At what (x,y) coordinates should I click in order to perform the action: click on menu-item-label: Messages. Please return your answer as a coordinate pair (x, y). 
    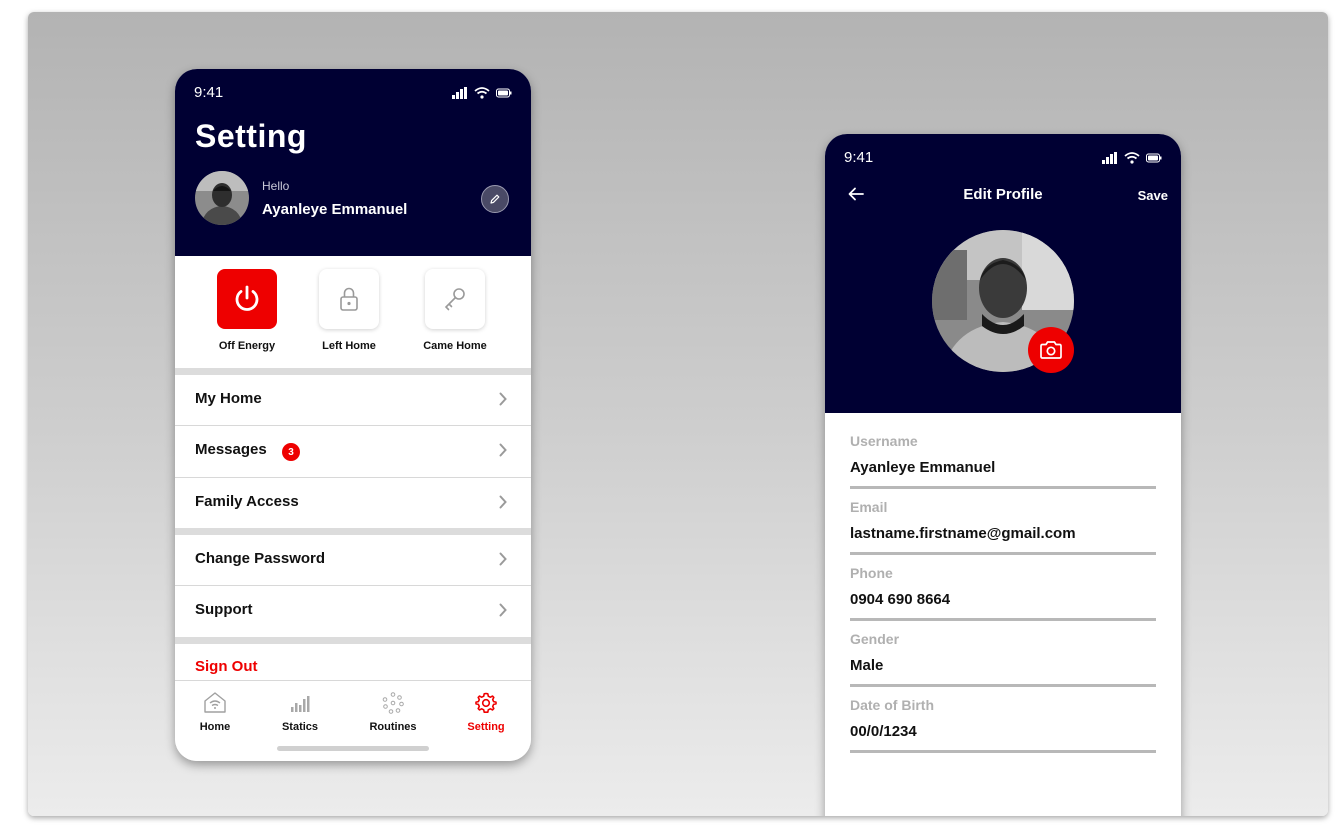
    Looking at the image, I should click on (231, 449).